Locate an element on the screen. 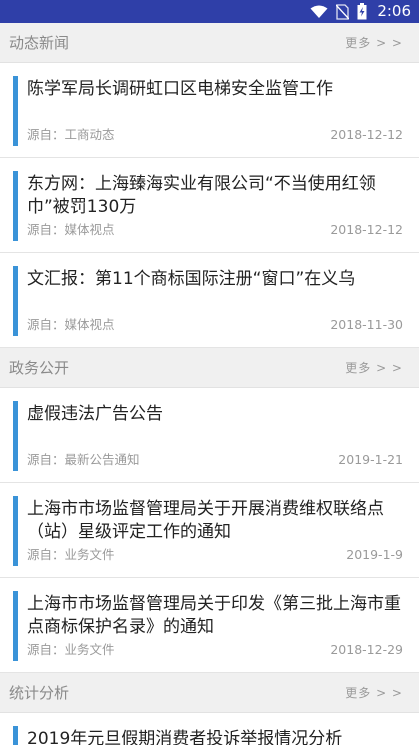 The width and height of the screenshot is (419, 745). no-sim-icon is located at coordinates (343, 11).